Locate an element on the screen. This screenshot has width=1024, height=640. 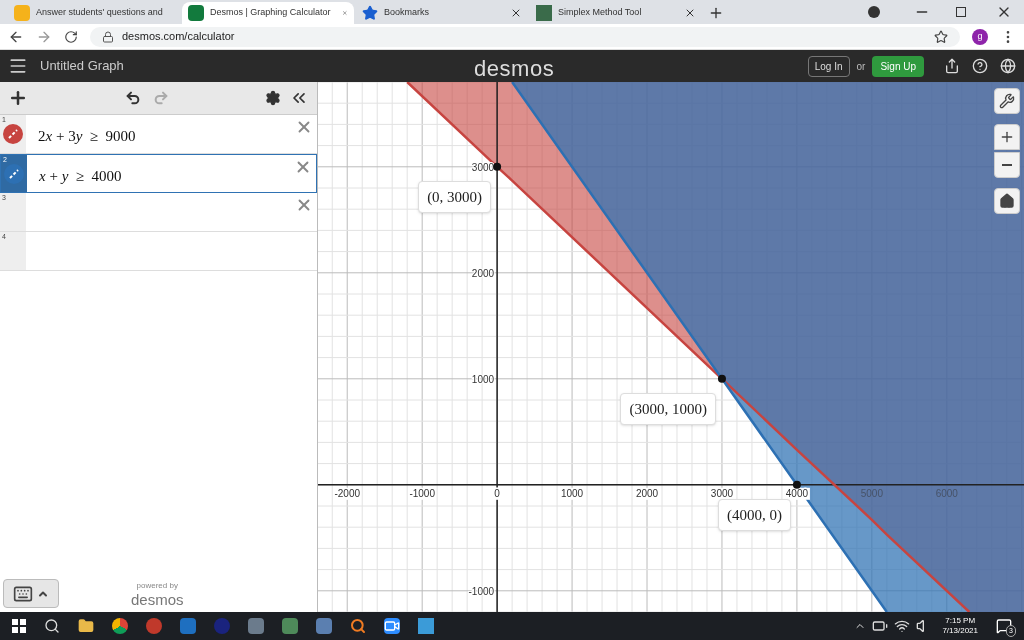
search-icon is located at coordinates (52, 626).